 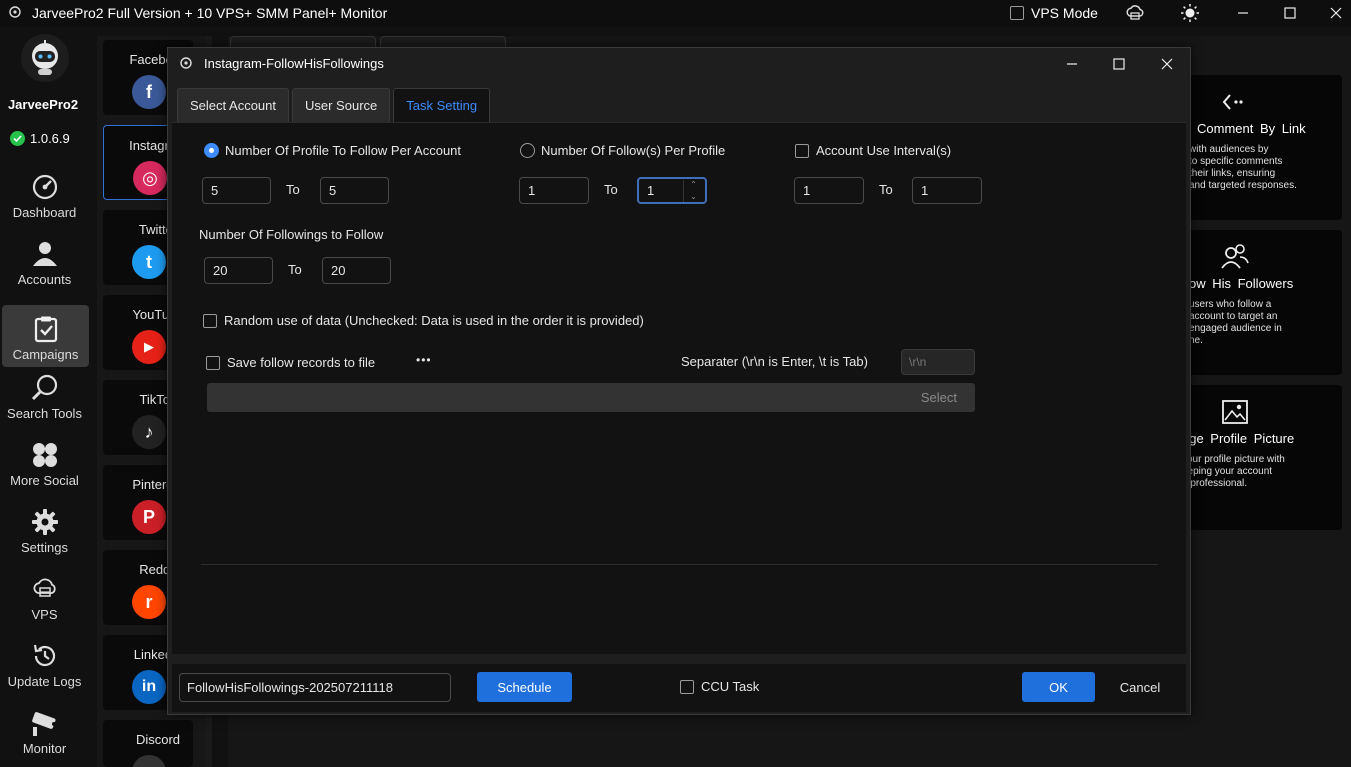 I want to click on robot-icon, so click(x=45, y=57).